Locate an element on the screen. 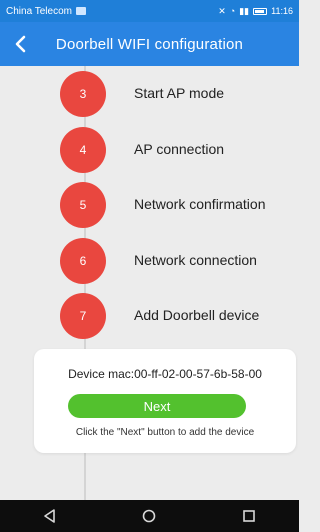 The width and height of the screenshot is (320, 532). step-item: 6 Network connection is located at coordinates (149, 261).